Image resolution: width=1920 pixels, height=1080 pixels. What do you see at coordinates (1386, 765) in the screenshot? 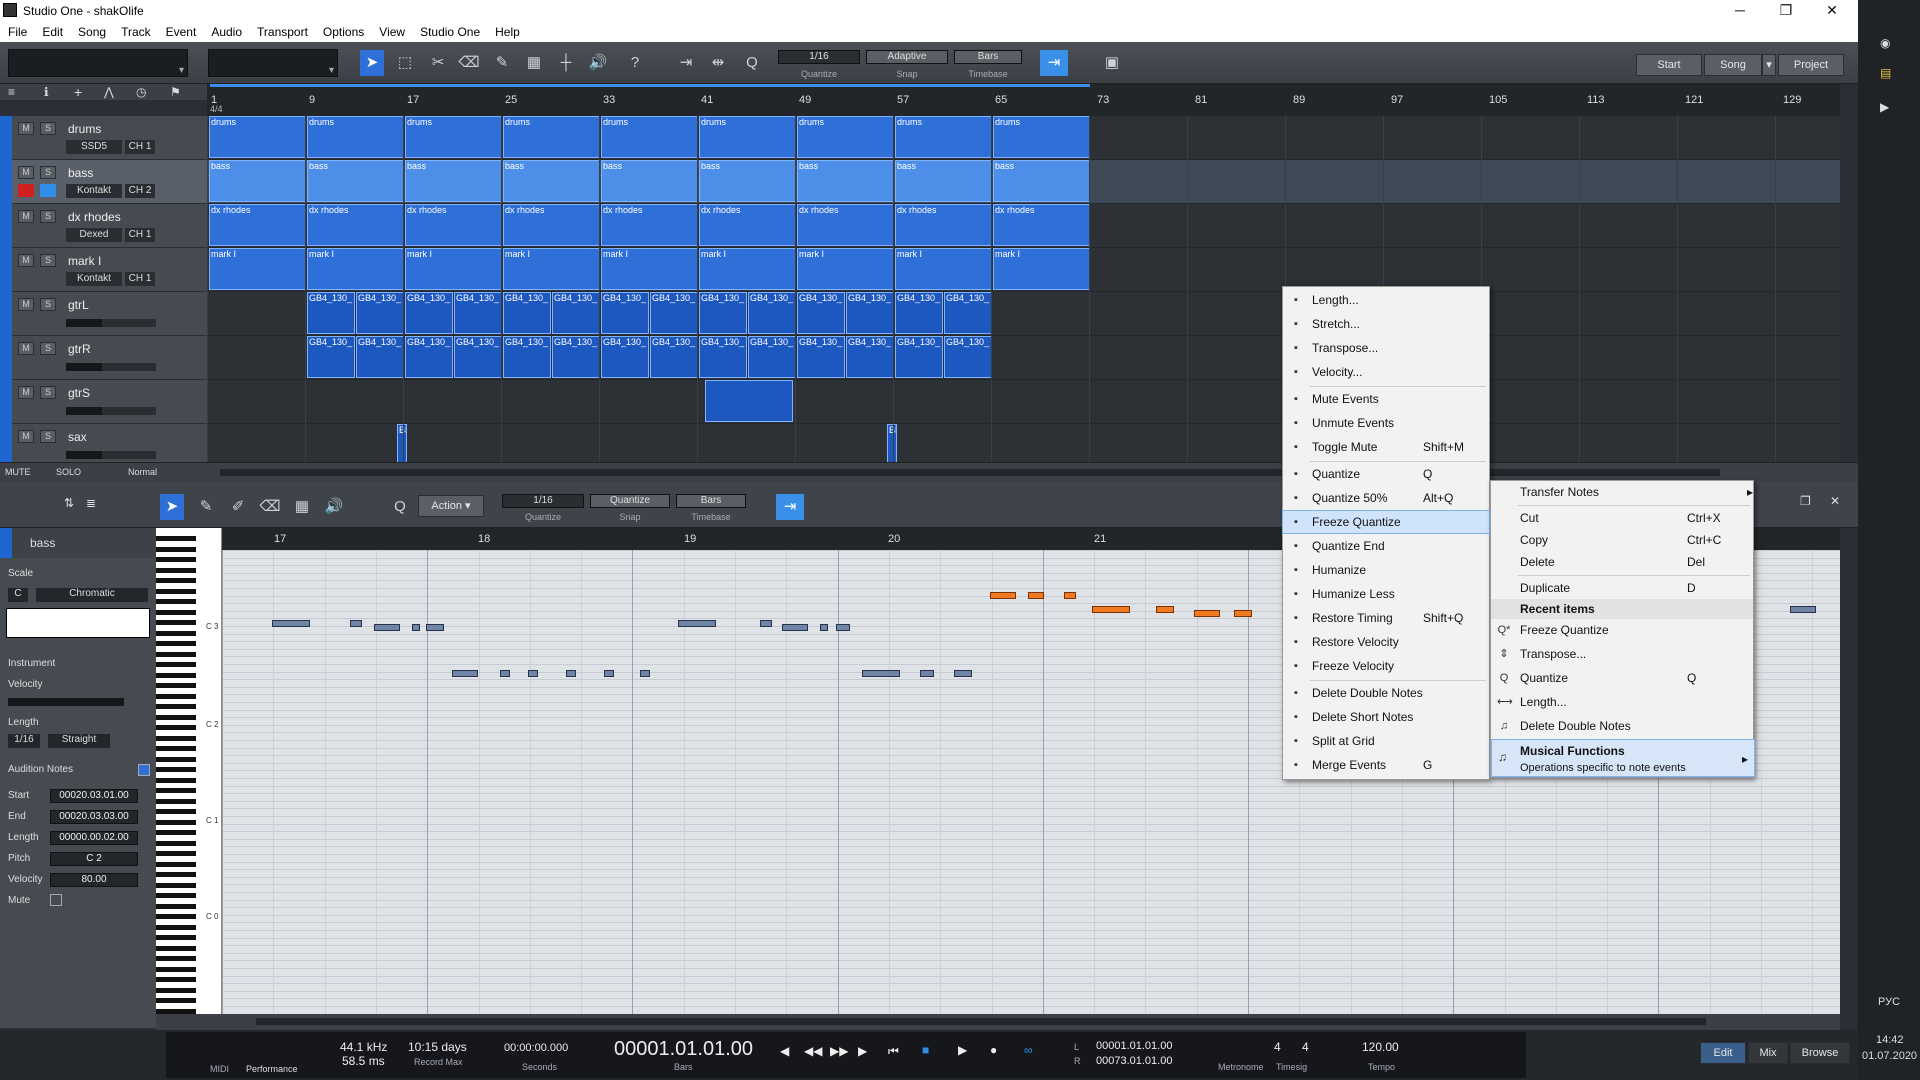
I see `menu-merge-events: ▪ Merge Events G` at bounding box center [1386, 765].